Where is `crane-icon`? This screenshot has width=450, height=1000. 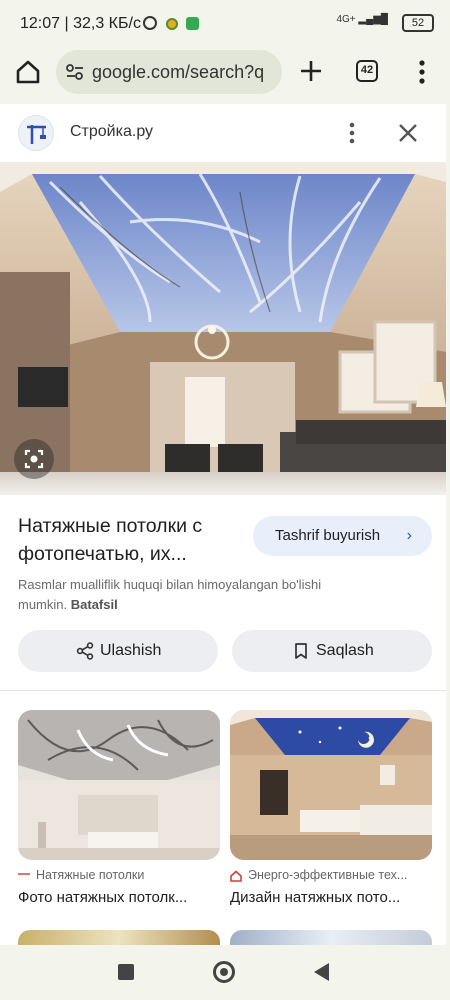 crane-icon is located at coordinates (36, 134).